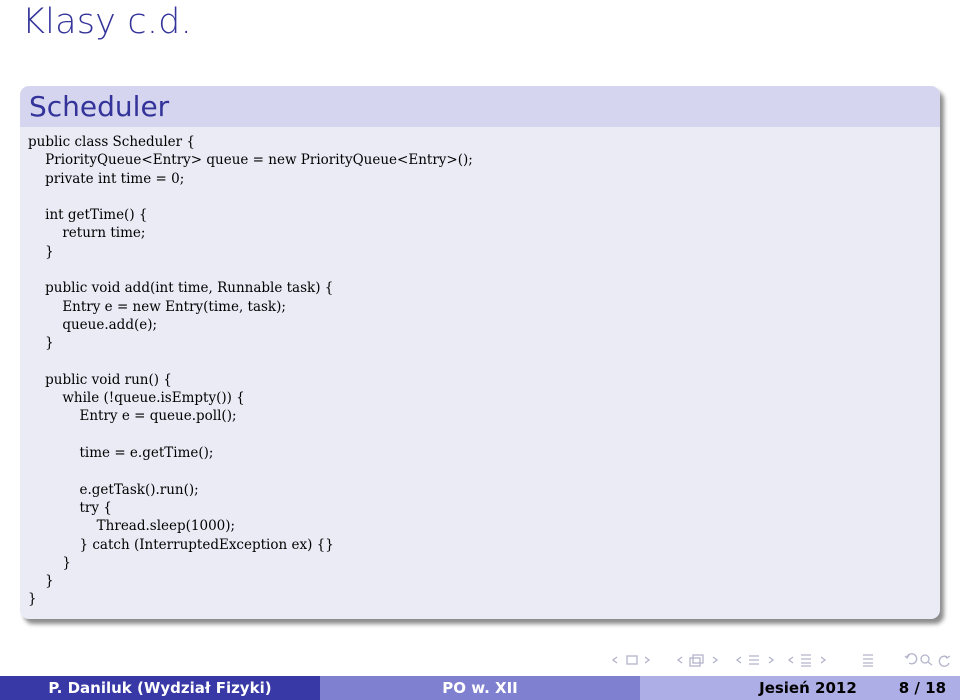  What do you see at coordinates (480, 106) in the screenshot?
I see `block-title: Scheduler` at bounding box center [480, 106].